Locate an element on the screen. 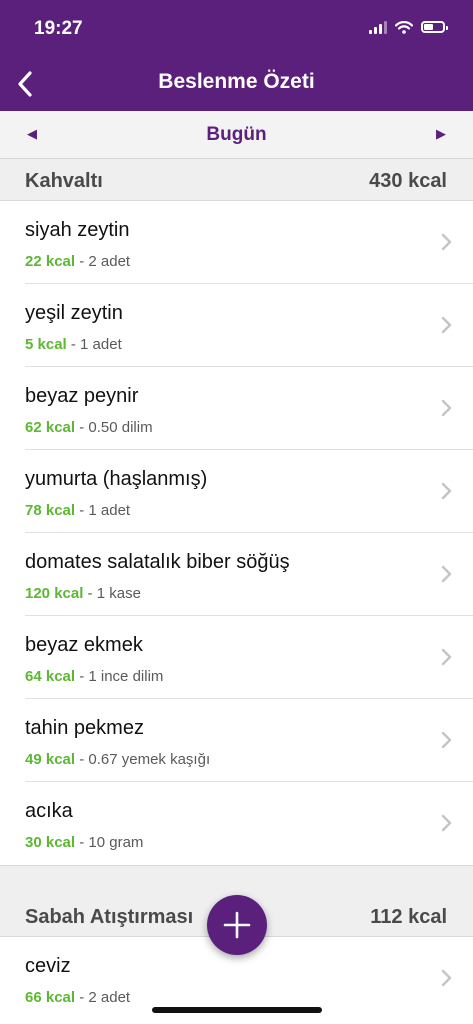 This screenshot has height=1024, width=473. food-detail: 120 kcal - 1 kase is located at coordinates (83, 593).